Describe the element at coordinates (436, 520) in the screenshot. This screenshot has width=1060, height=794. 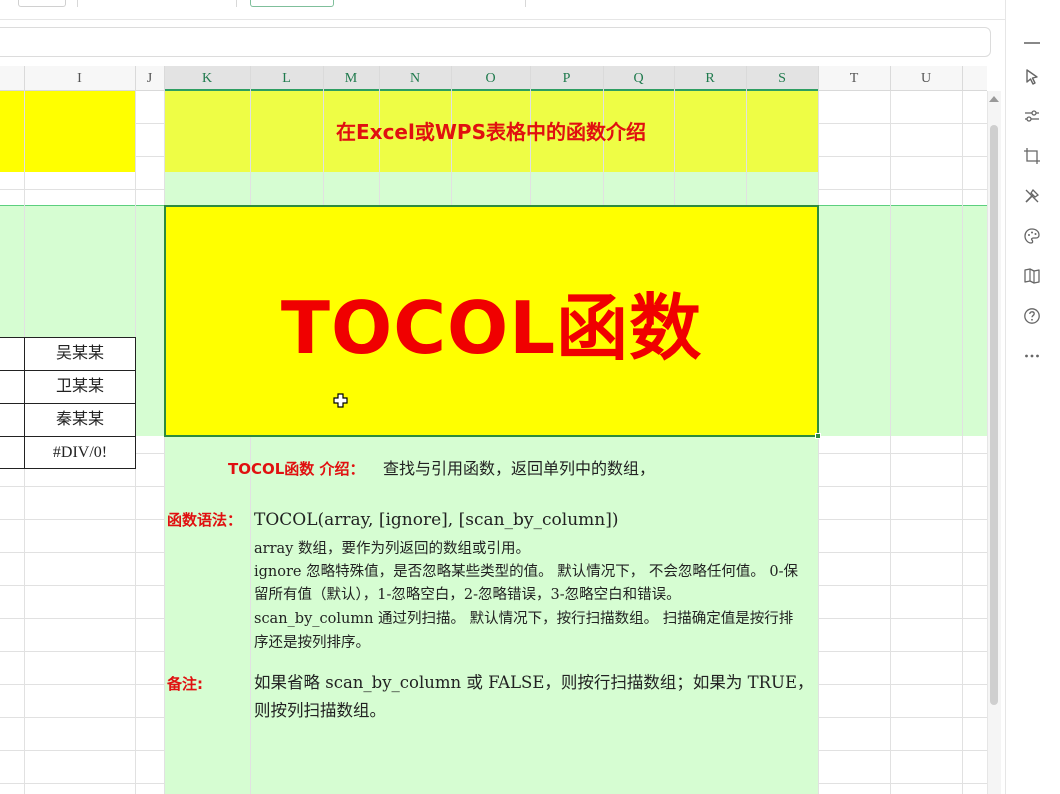
I see `syntax-text: TOCOL(array, [ignore], [scan_by_column])` at that location.